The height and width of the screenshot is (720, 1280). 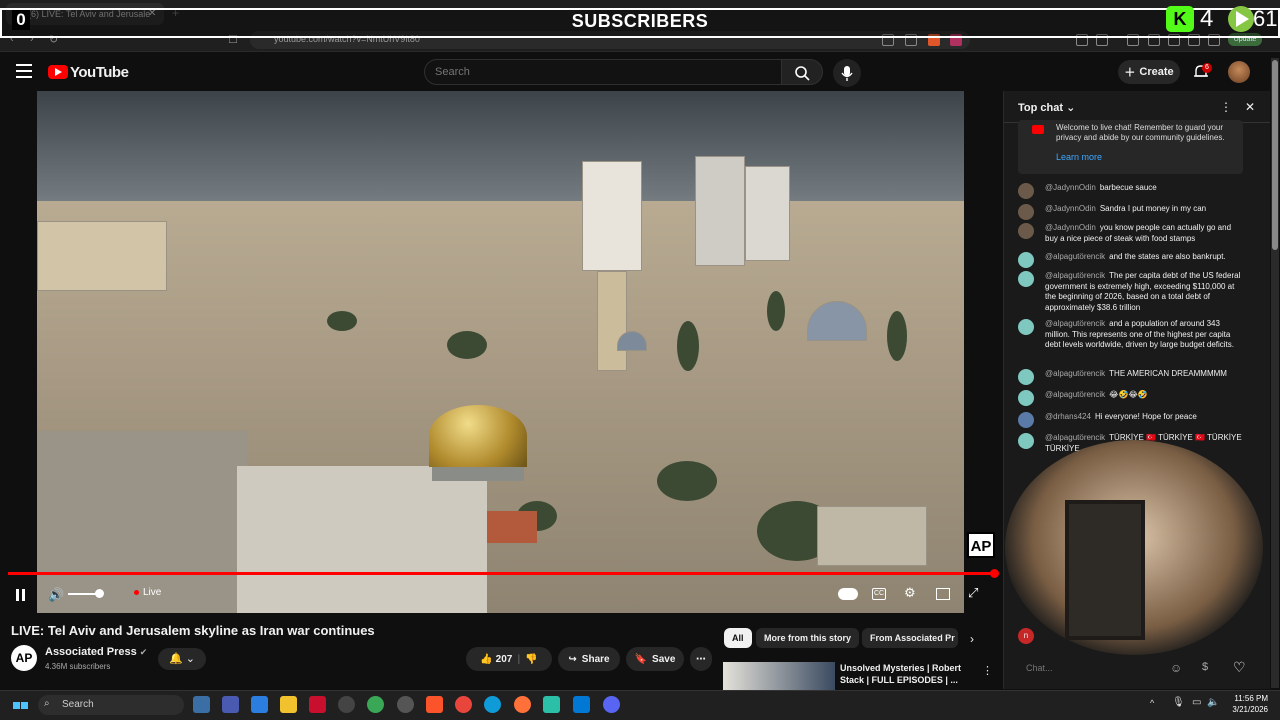 I want to click on volume-knob, so click(x=99, y=593).